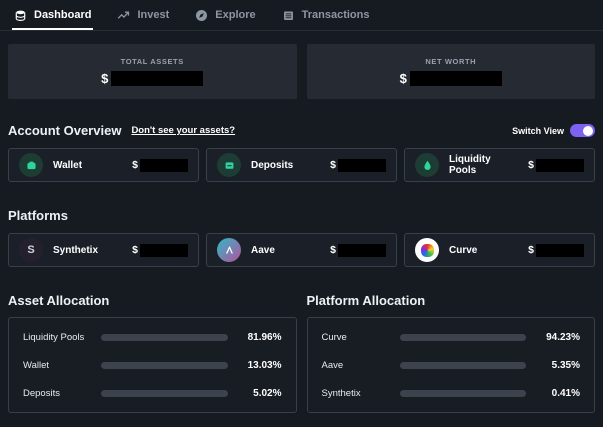 The width and height of the screenshot is (603, 427). I want to click on tab-transactions: Transactions, so click(326, 15).